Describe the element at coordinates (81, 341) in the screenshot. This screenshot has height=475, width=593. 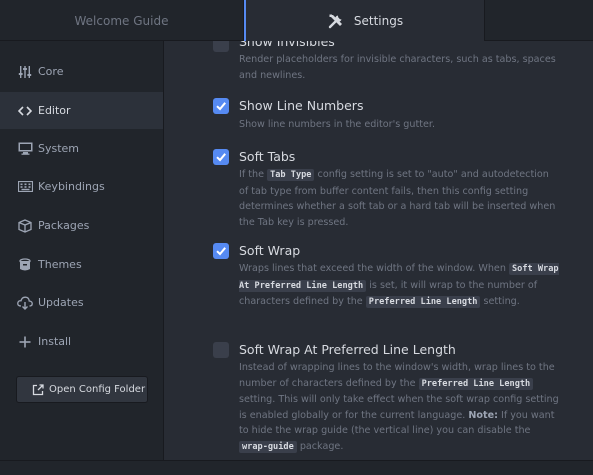
I see `sidebar-item-install: Install` at that location.